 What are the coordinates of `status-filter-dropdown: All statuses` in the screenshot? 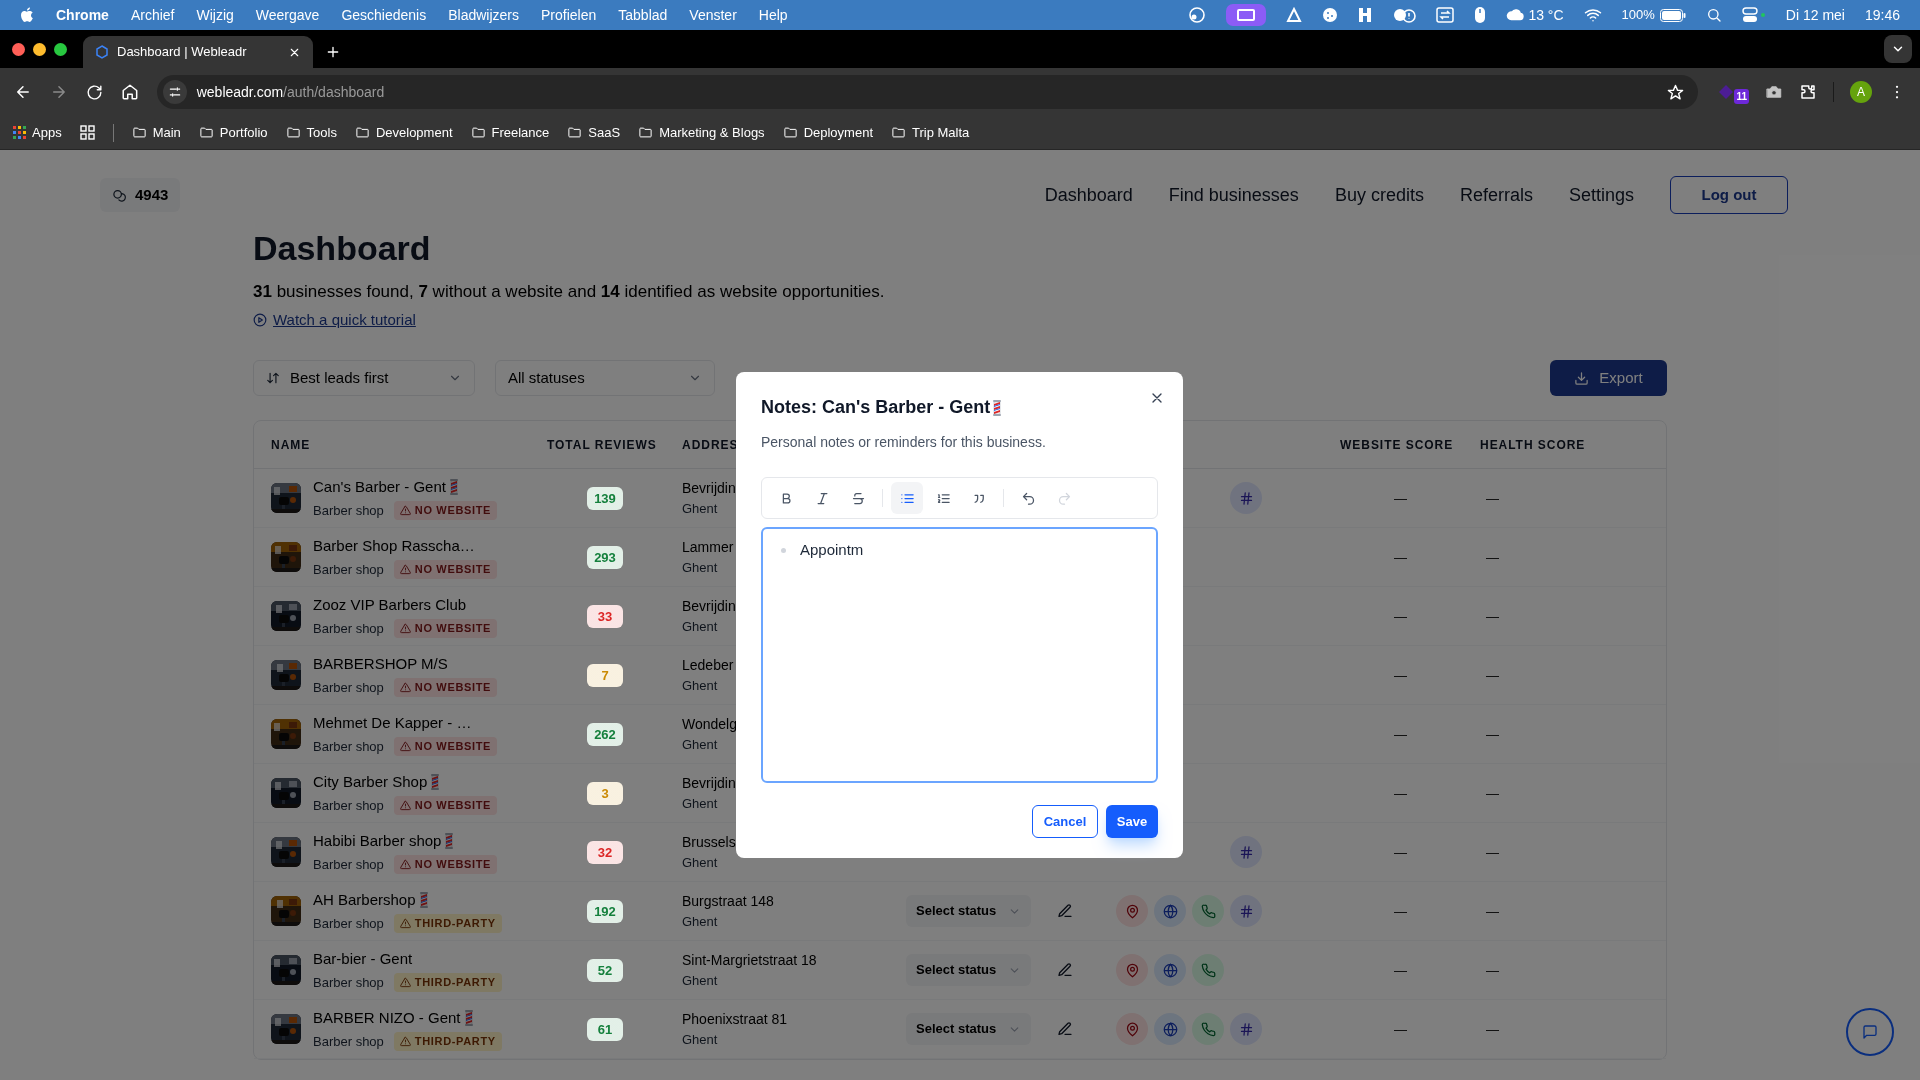 It's located at (605, 378).